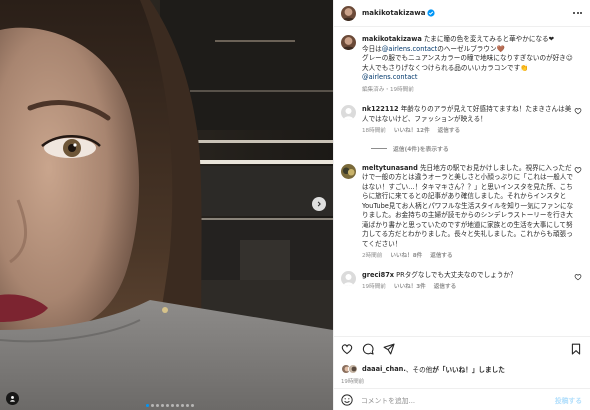 The image size is (590, 410). What do you see at coordinates (380, 109) in the screenshot?
I see `comment-username: nk122112` at bounding box center [380, 109].